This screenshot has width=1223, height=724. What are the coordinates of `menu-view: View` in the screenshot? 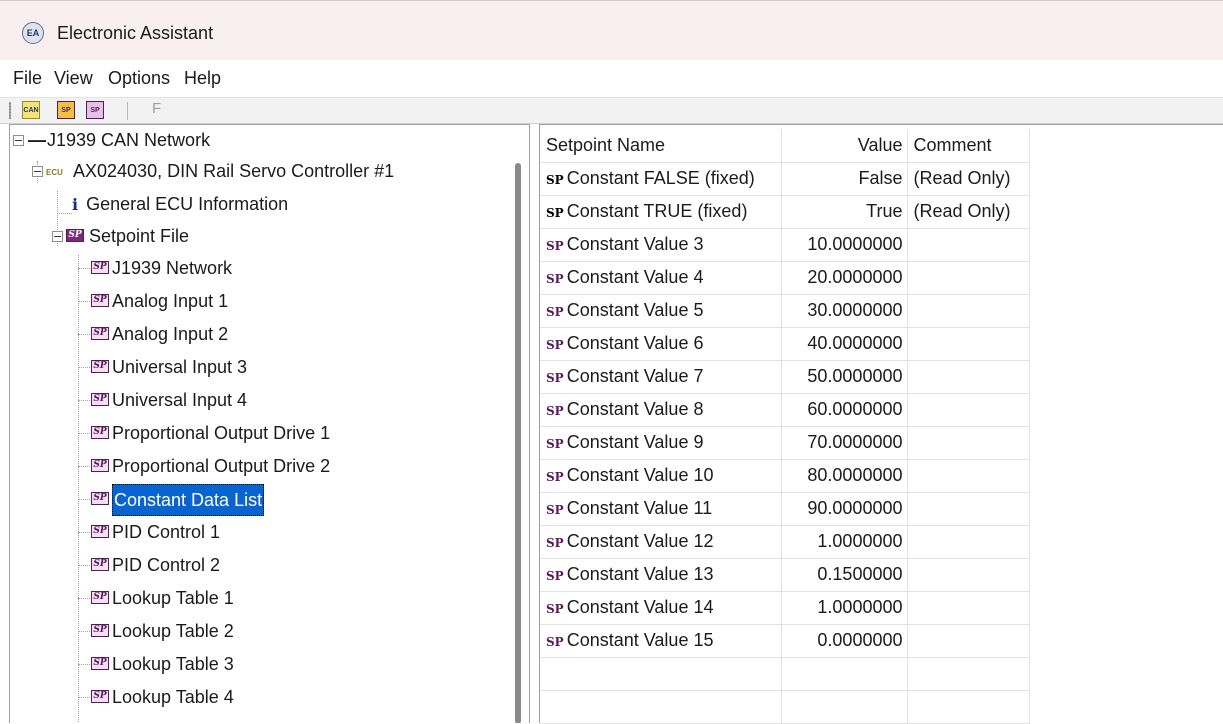 It's located at (73, 78).